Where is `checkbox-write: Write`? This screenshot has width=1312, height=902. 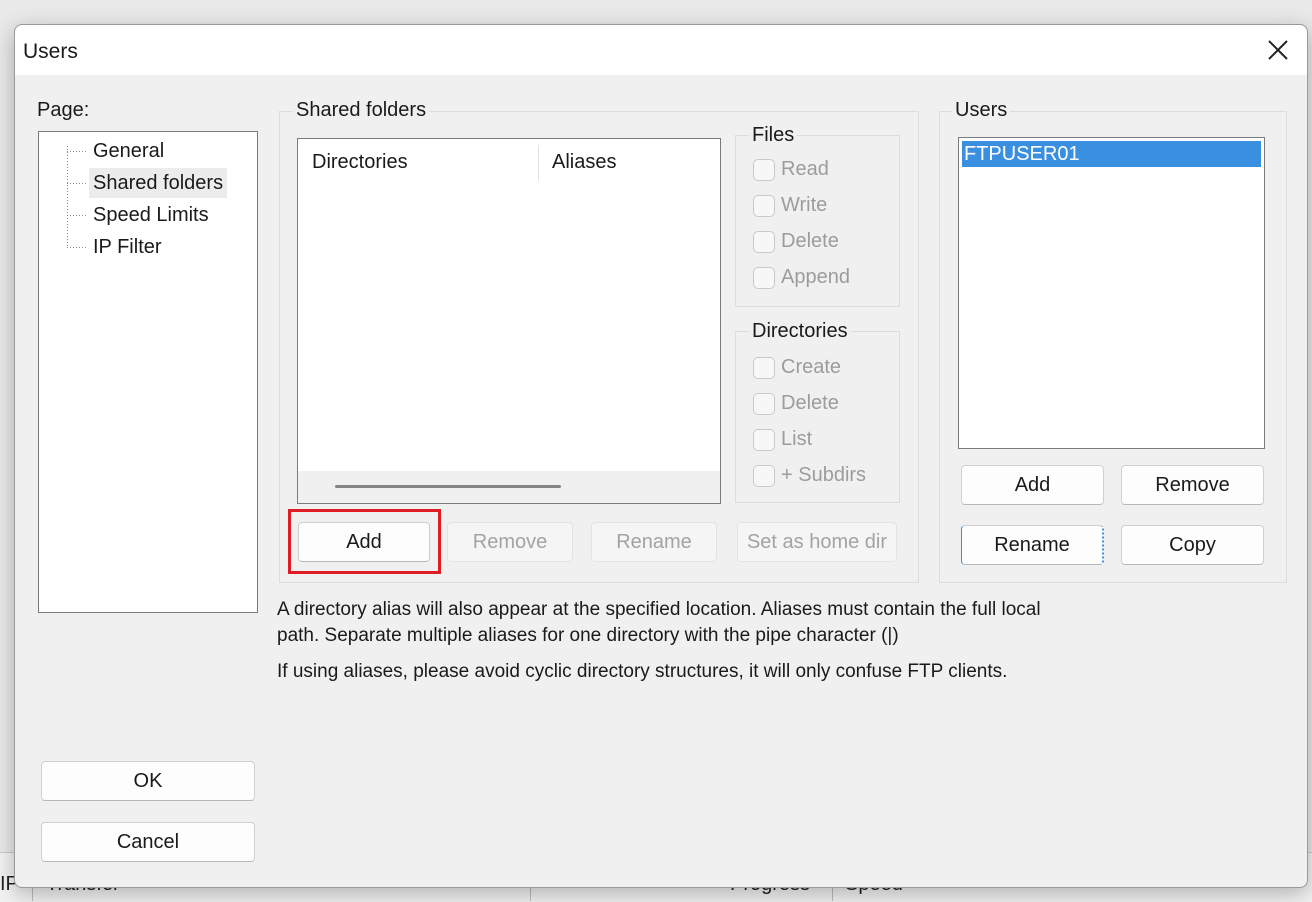 checkbox-write: Write is located at coordinates (790, 205).